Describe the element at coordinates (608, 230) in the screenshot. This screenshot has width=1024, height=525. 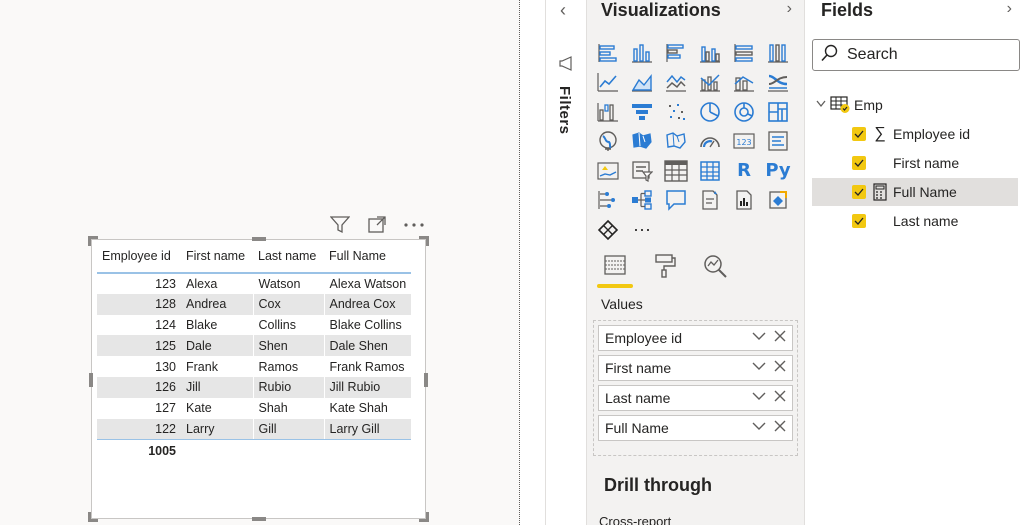
I see `power-automate-icon` at that location.